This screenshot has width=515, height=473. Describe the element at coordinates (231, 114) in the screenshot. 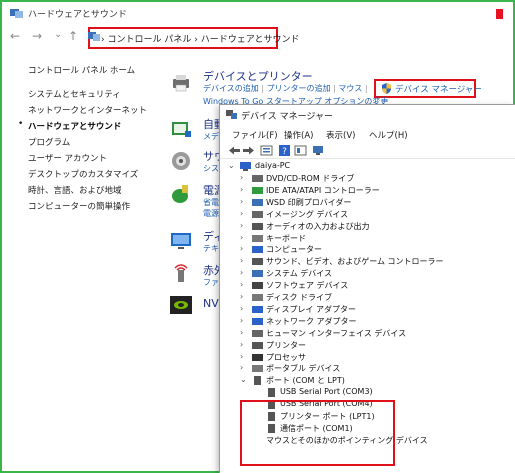

I see `device-manager-icon` at that location.